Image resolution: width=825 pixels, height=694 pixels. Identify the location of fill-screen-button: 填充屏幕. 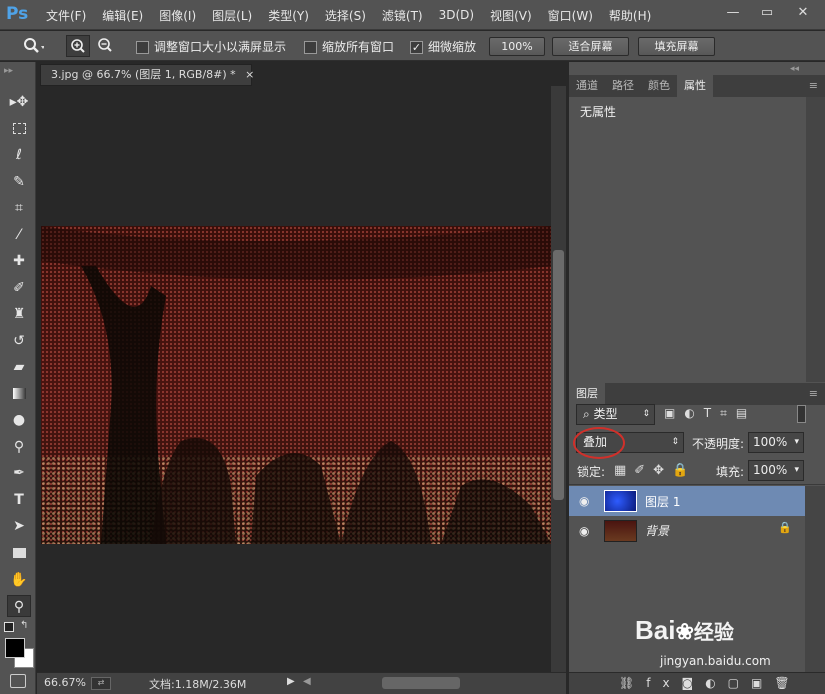
(676, 46).